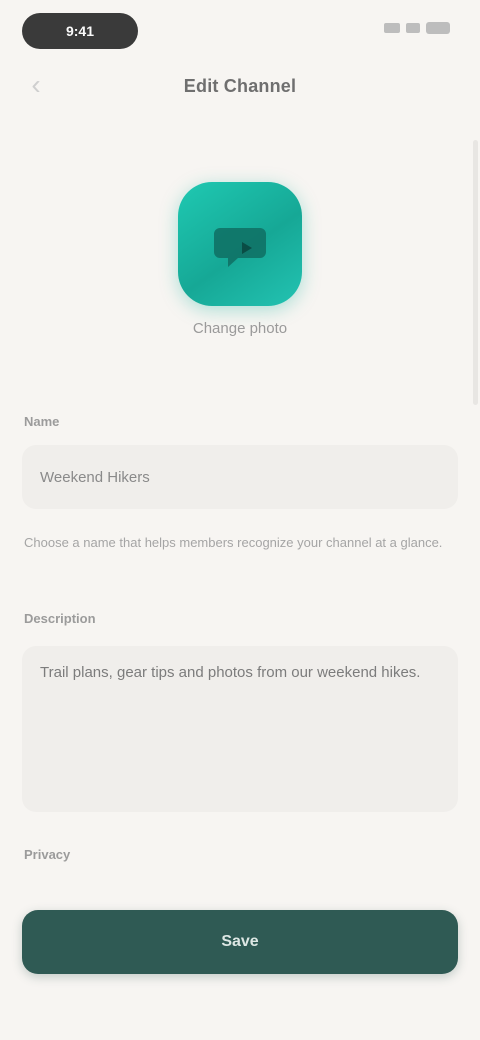 This screenshot has width=480, height=1040. I want to click on description-label: Description, so click(60, 618).